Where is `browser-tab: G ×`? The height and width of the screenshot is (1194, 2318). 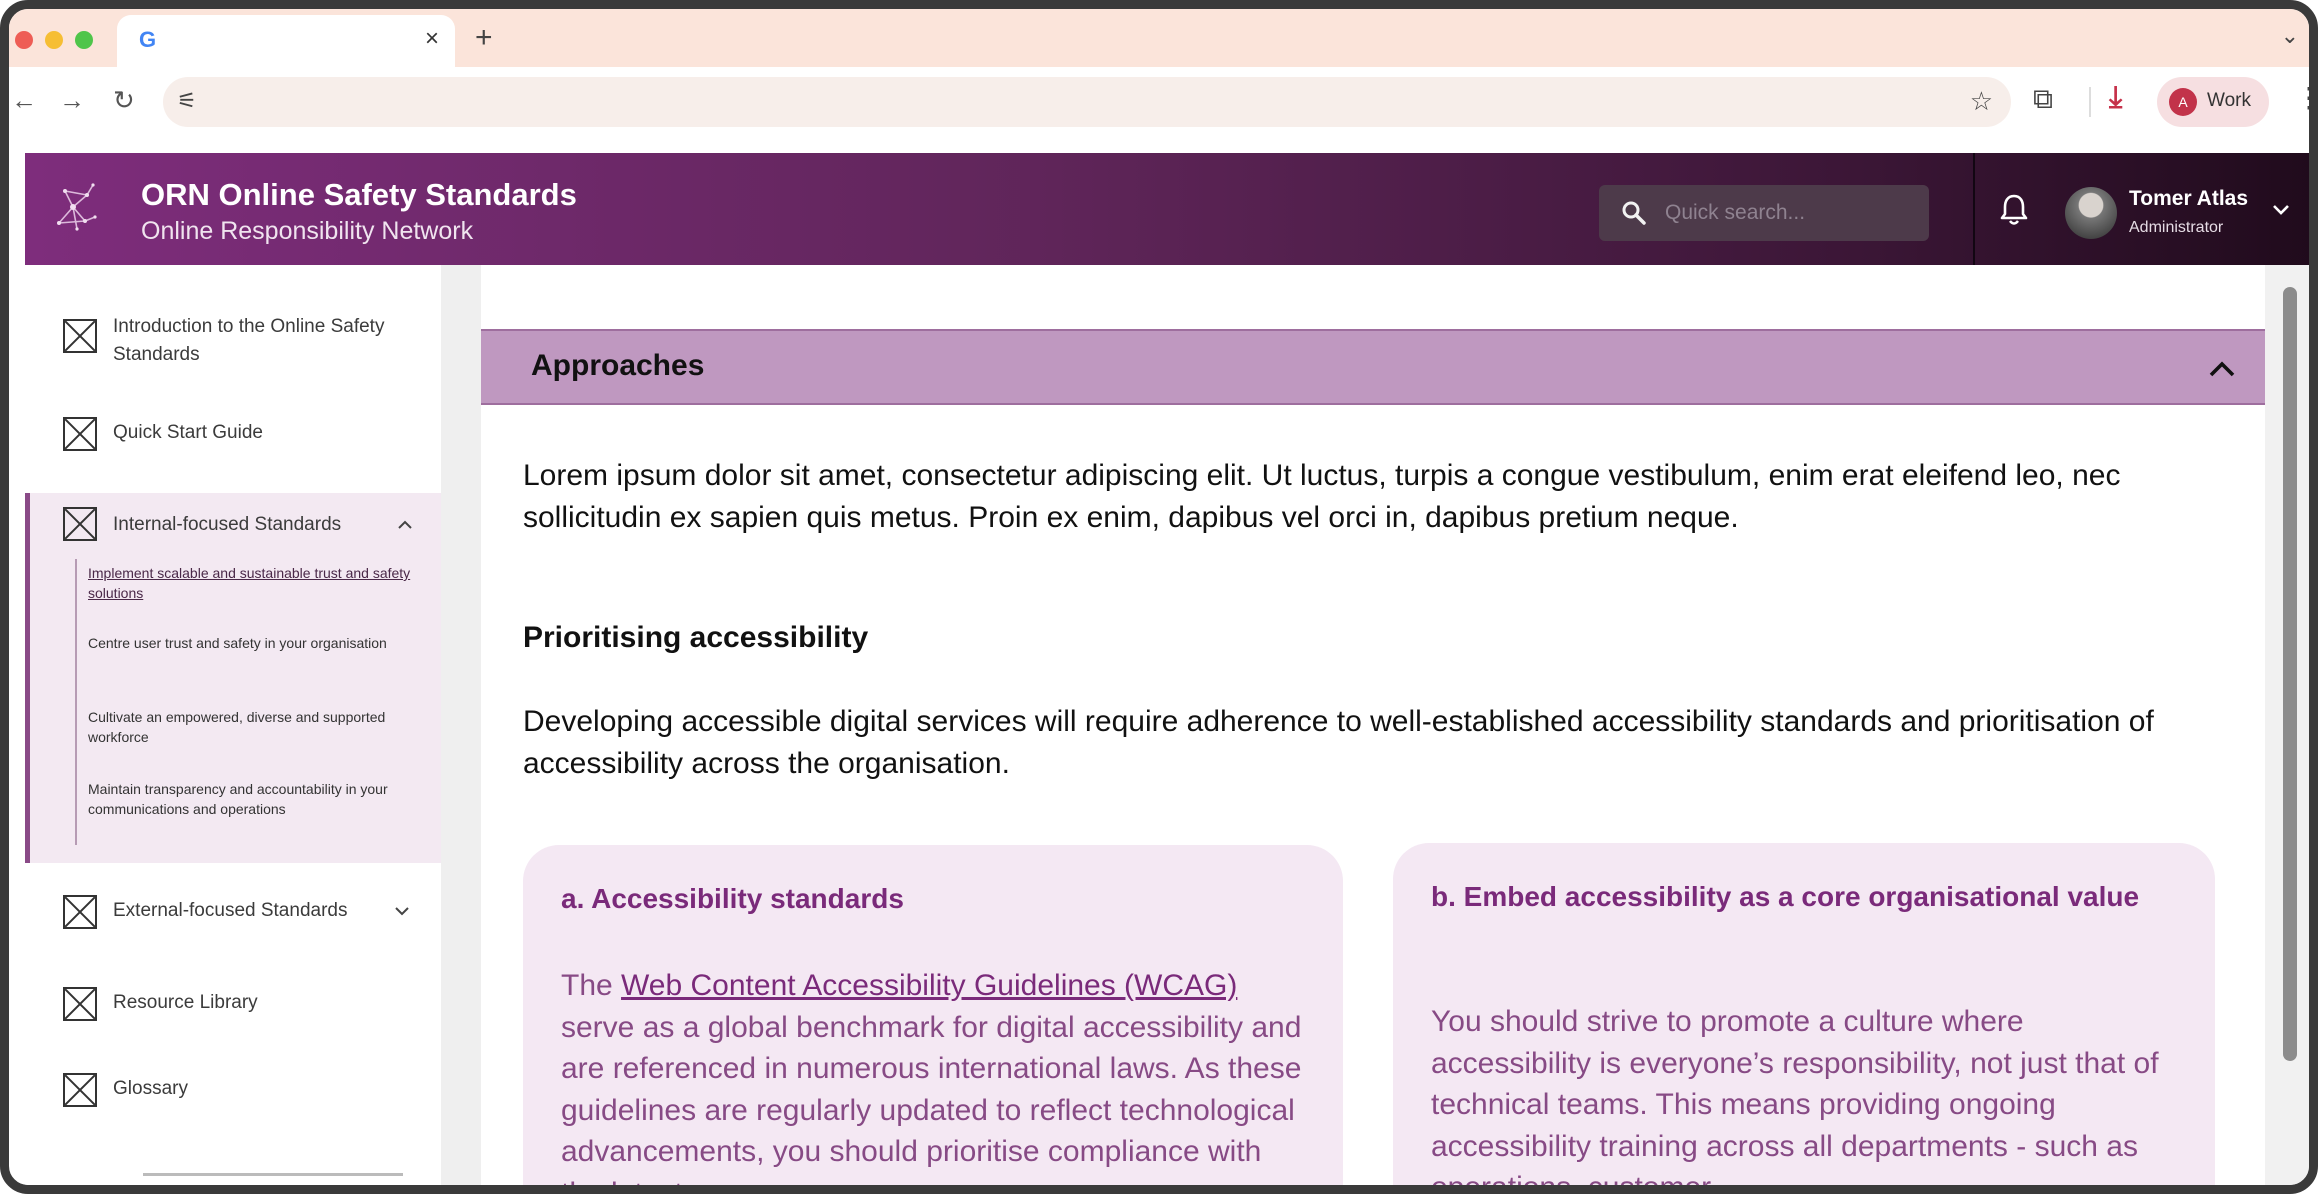 browser-tab: G × is located at coordinates (286, 41).